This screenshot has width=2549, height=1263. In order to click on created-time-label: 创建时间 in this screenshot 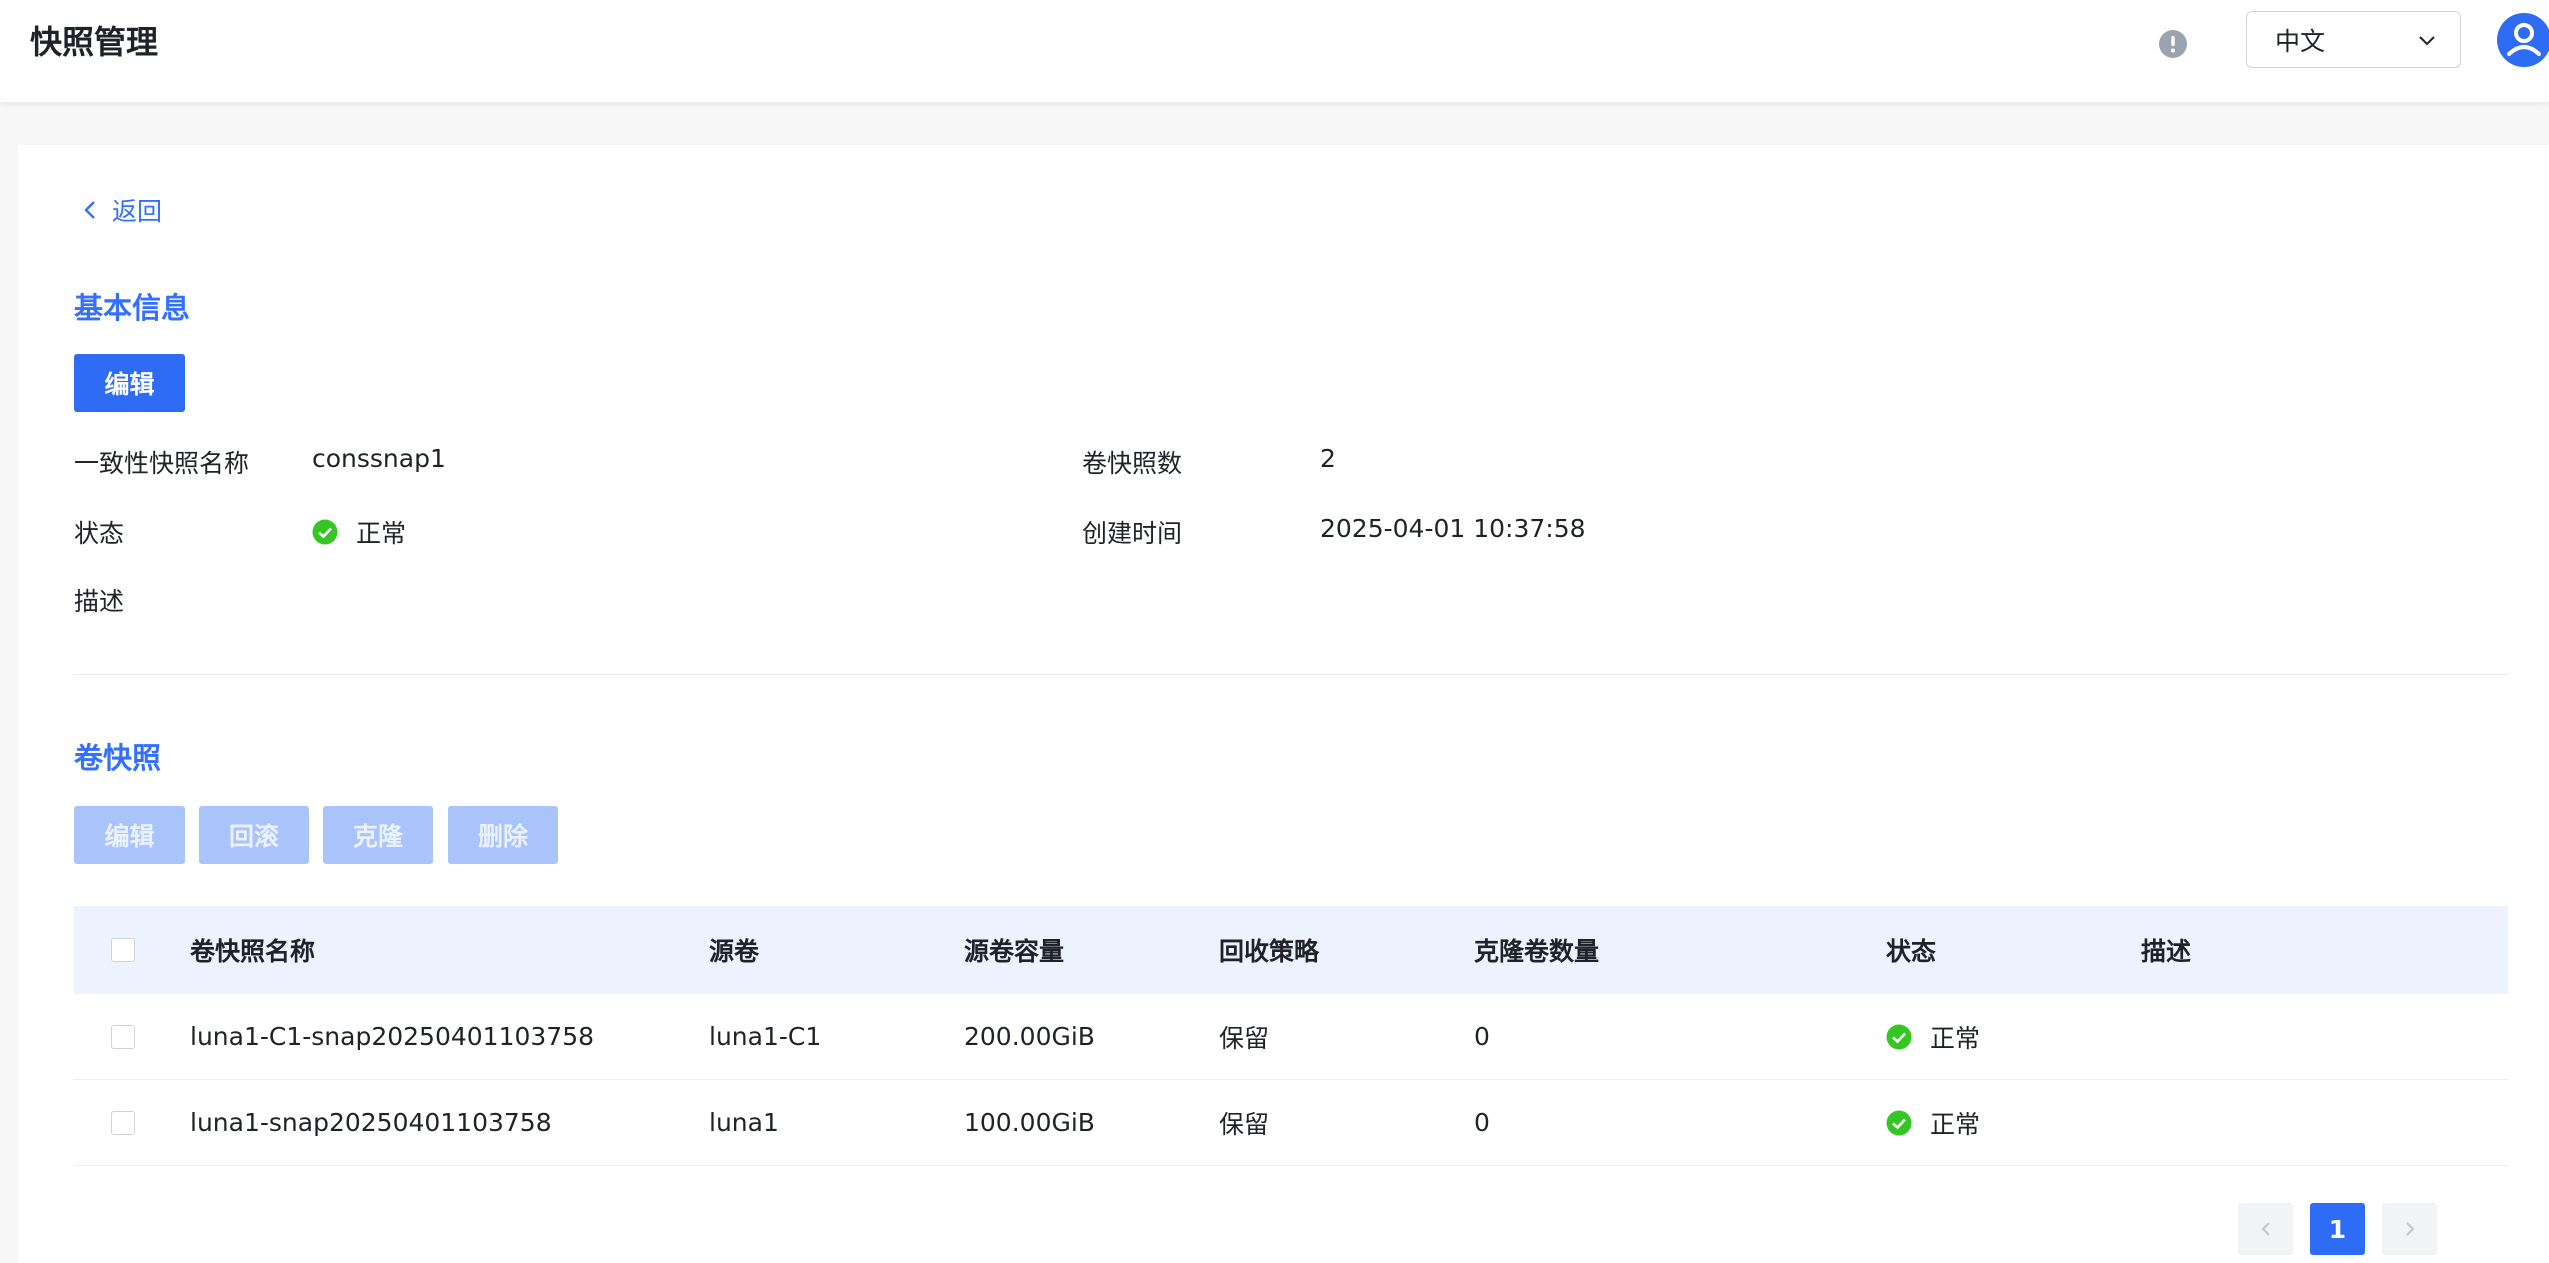, I will do `click(1132, 533)`.